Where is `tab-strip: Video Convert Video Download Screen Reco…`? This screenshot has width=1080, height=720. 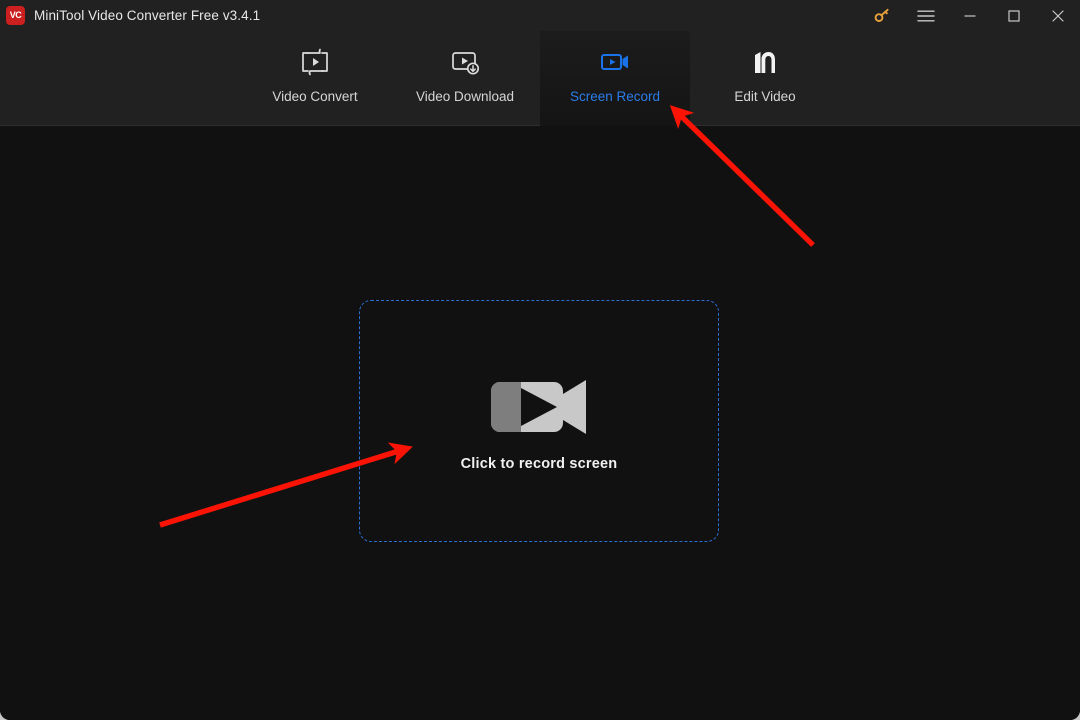
tab-strip: Video Convert Video Download Screen Reco… is located at coordinates (540, 78).